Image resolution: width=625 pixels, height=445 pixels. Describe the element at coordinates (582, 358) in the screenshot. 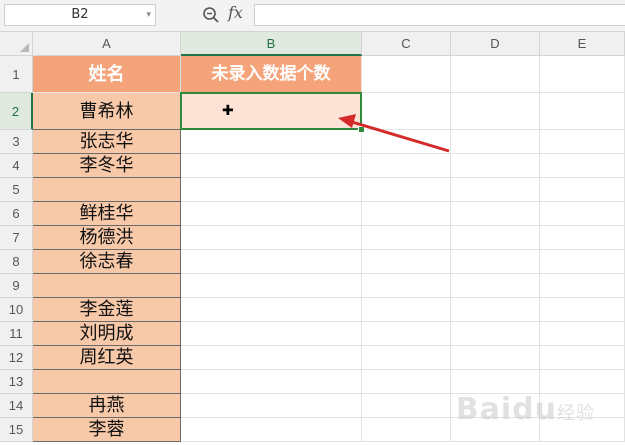

I see `cell-e12` at that location.